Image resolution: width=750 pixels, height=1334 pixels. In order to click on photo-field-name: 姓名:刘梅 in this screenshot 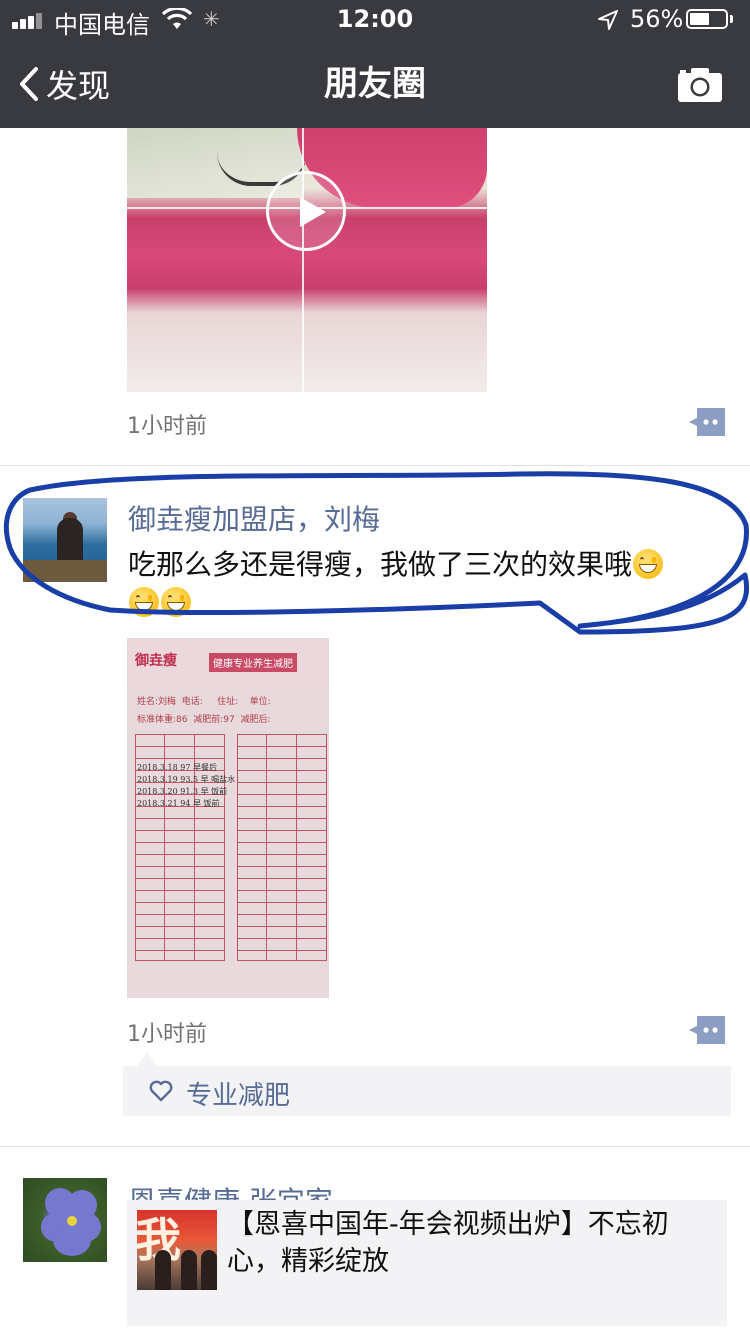, I will do `click(157, 702)`.